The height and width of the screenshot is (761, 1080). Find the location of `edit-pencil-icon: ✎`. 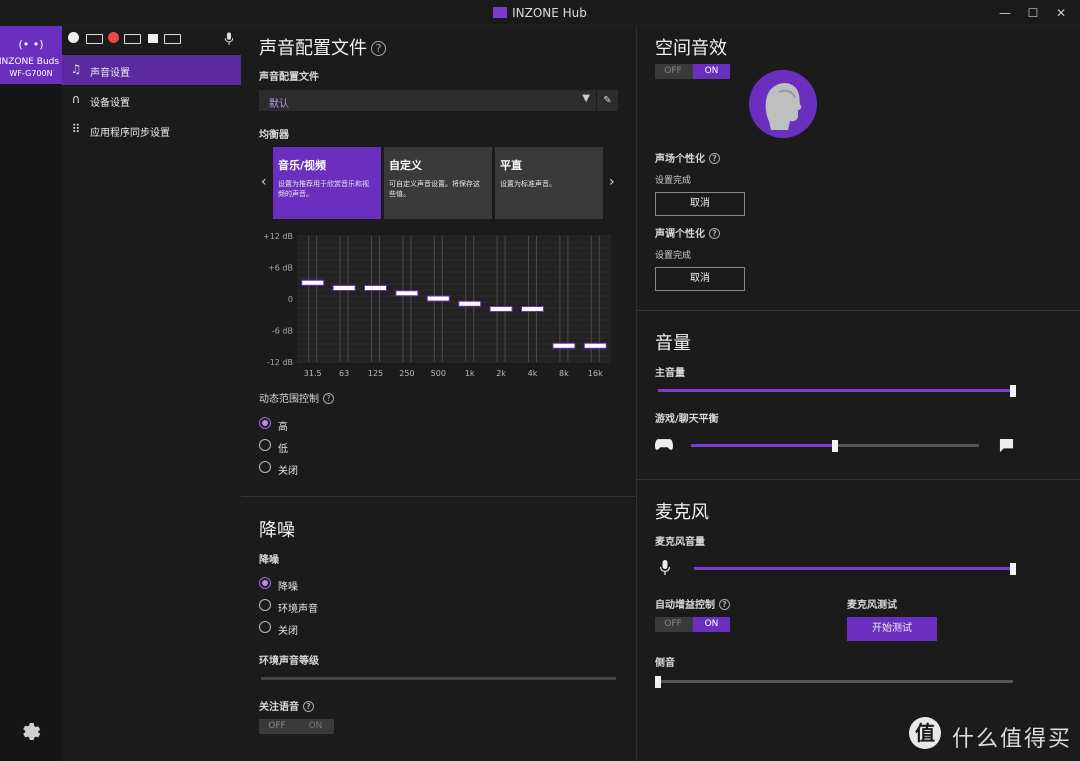

edit-pencil-icon: ✎ is located at coordinates (607, 100).